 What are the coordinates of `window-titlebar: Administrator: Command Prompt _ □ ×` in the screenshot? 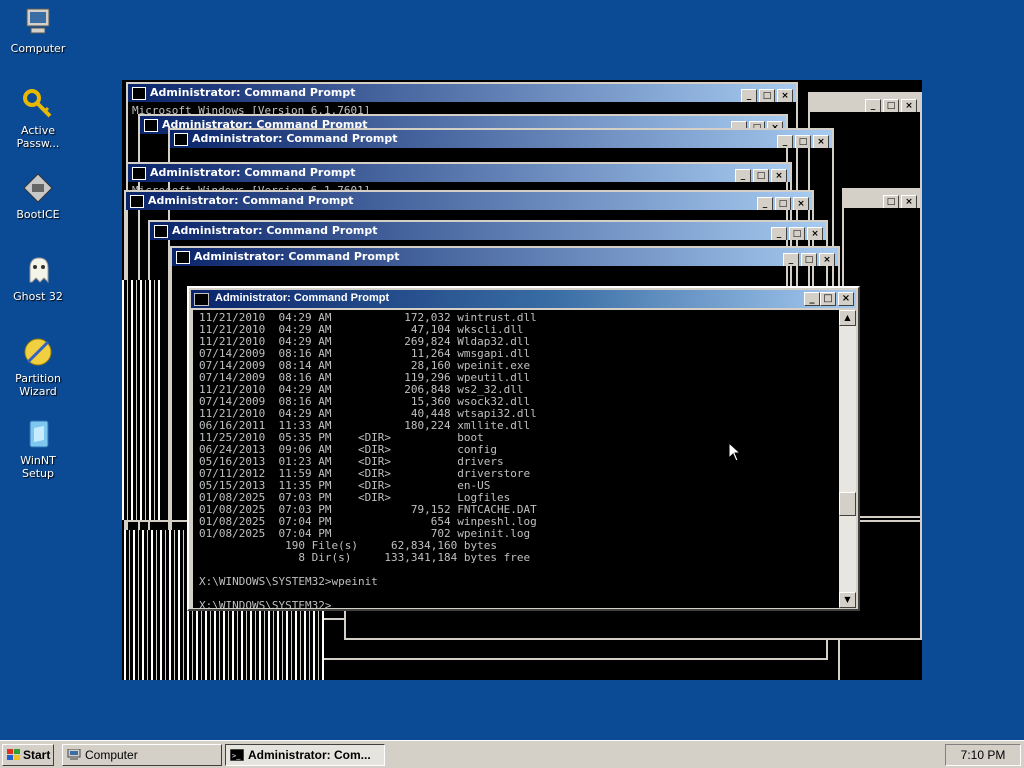 It's located at (523, 299).